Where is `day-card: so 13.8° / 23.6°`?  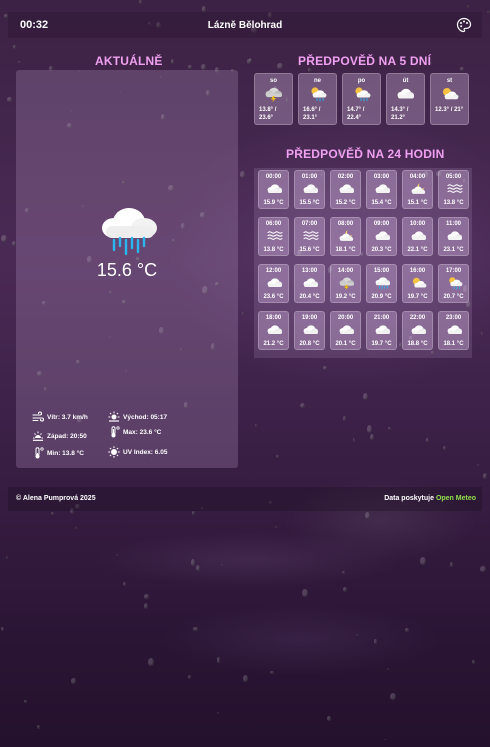
day-card: so 13.8° / 23.6° is located at coordinates (273, 99).